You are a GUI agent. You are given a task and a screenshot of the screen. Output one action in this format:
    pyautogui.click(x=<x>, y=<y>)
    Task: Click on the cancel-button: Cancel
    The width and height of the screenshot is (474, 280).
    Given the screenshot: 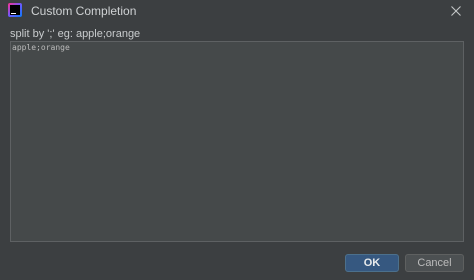 What is the action you would take?
    pyautogui.click(x=434, y=263)
    